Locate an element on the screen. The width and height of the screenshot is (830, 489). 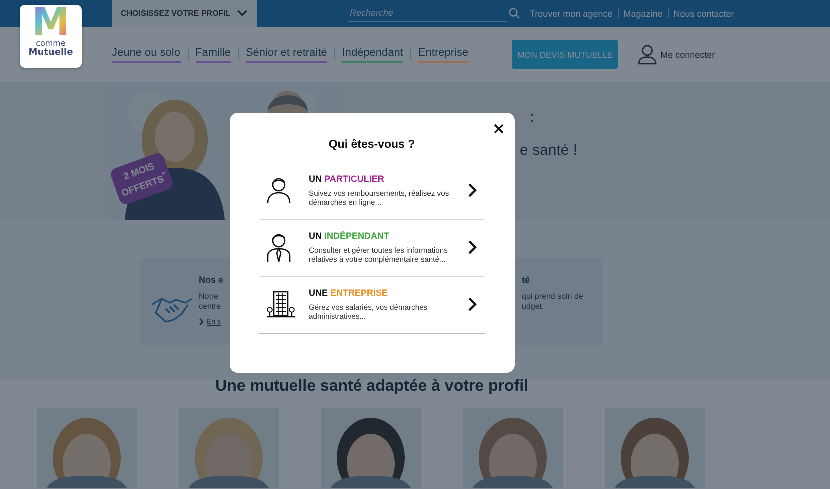
nav-link: Jeune ou solo is located at coordinates (146, 54).